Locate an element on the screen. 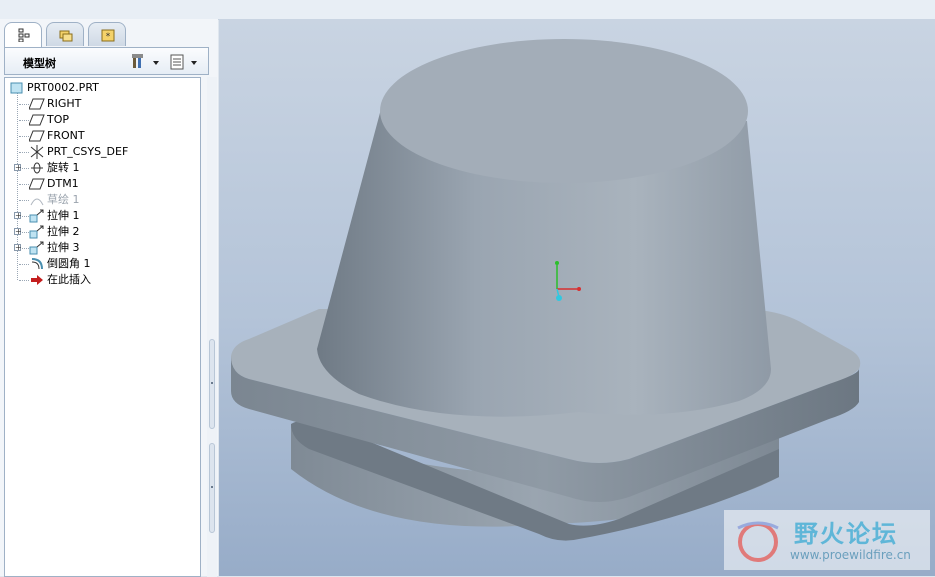  tree-item-front: FRONT is located at coordinates (99, 136).